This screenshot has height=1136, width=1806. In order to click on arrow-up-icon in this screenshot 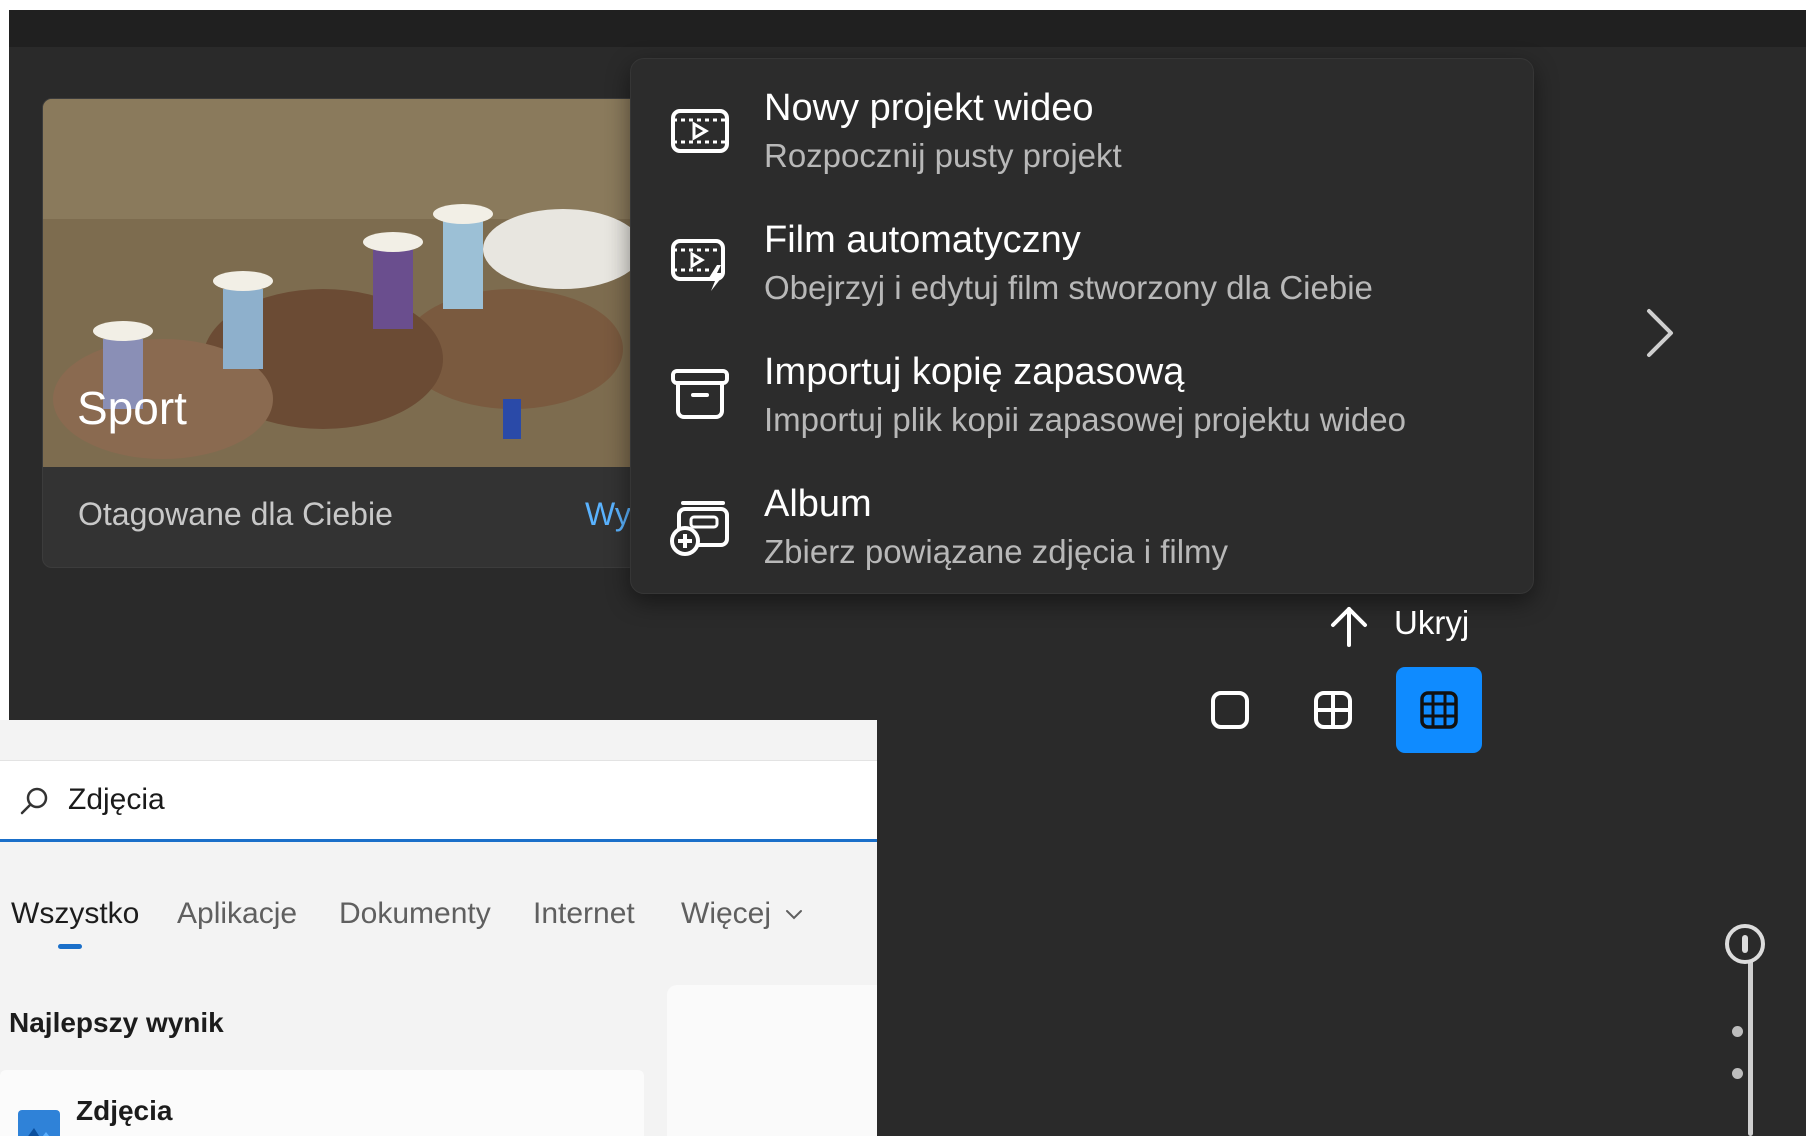, I will do `click(1349, 627)`.